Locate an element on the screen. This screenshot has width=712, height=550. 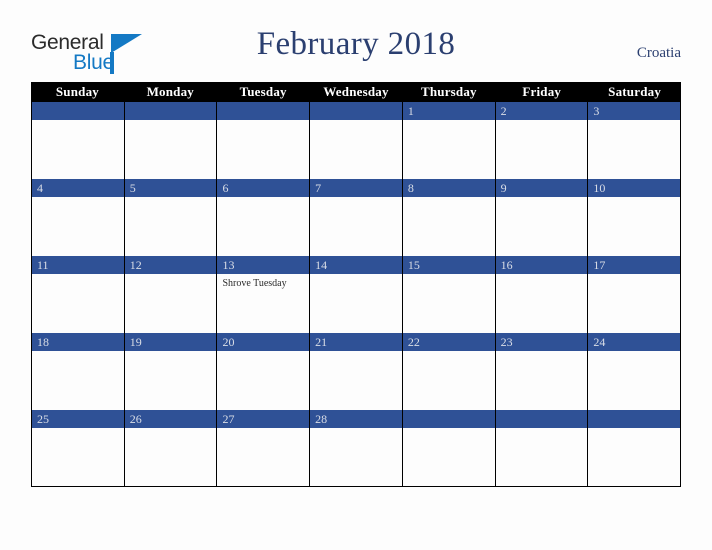
day-cell-1: 1 is located at coordinates (449, 140).